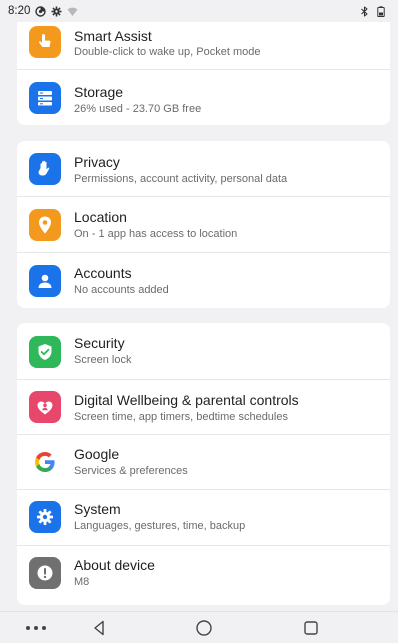 The image size is (398, 643). Describe the element at coordinates (203, 573) in the screenshot. I see `settings-item-about-device: About device M8` at that location.